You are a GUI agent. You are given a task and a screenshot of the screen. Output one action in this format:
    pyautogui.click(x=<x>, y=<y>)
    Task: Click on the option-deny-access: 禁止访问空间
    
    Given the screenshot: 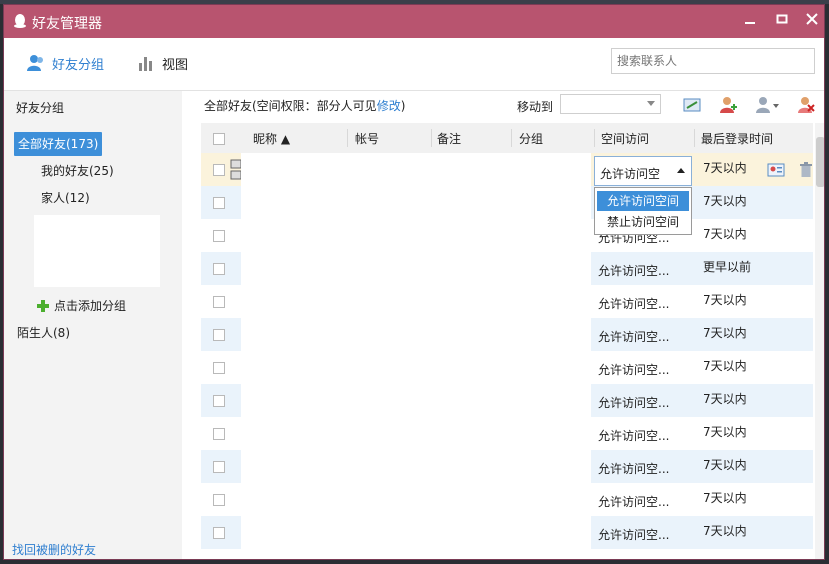 What is the action you would take?
    pyautogui.click(x=643, y=222)
    